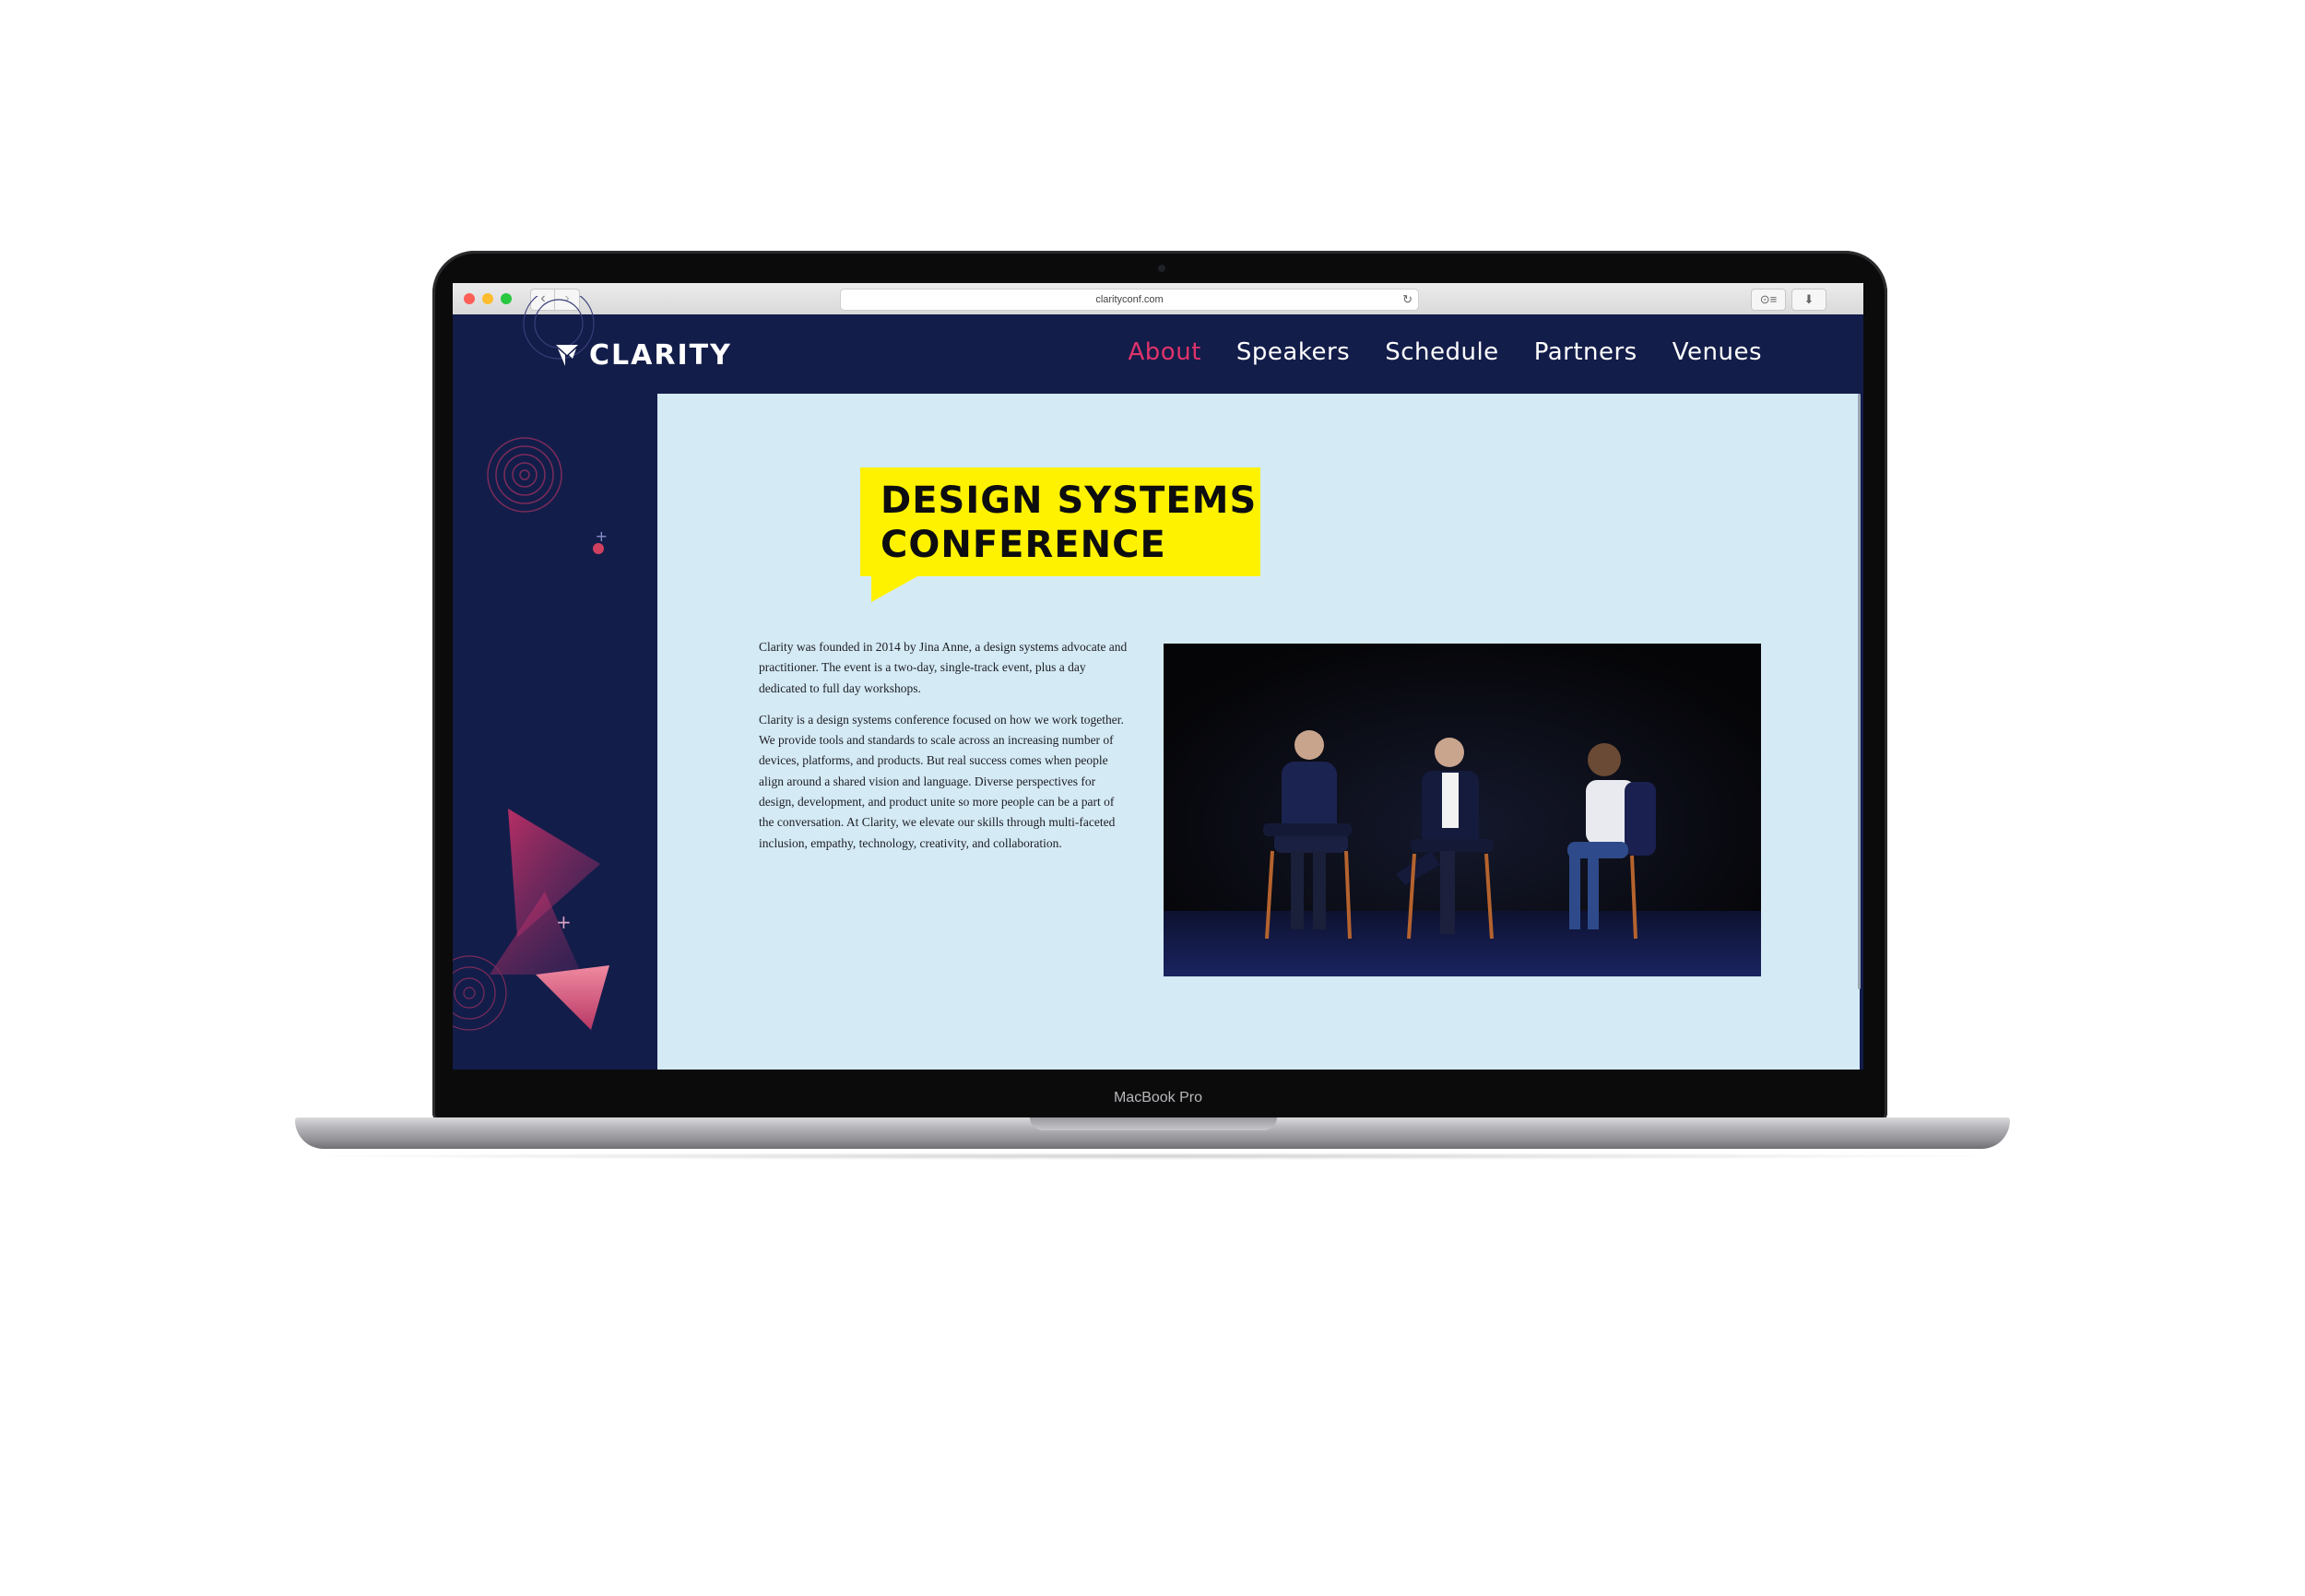 Image resolution: width=2305 pixels, height=1596 pixels. I want to click on site-logo: CLARITY, so click(643, 355).